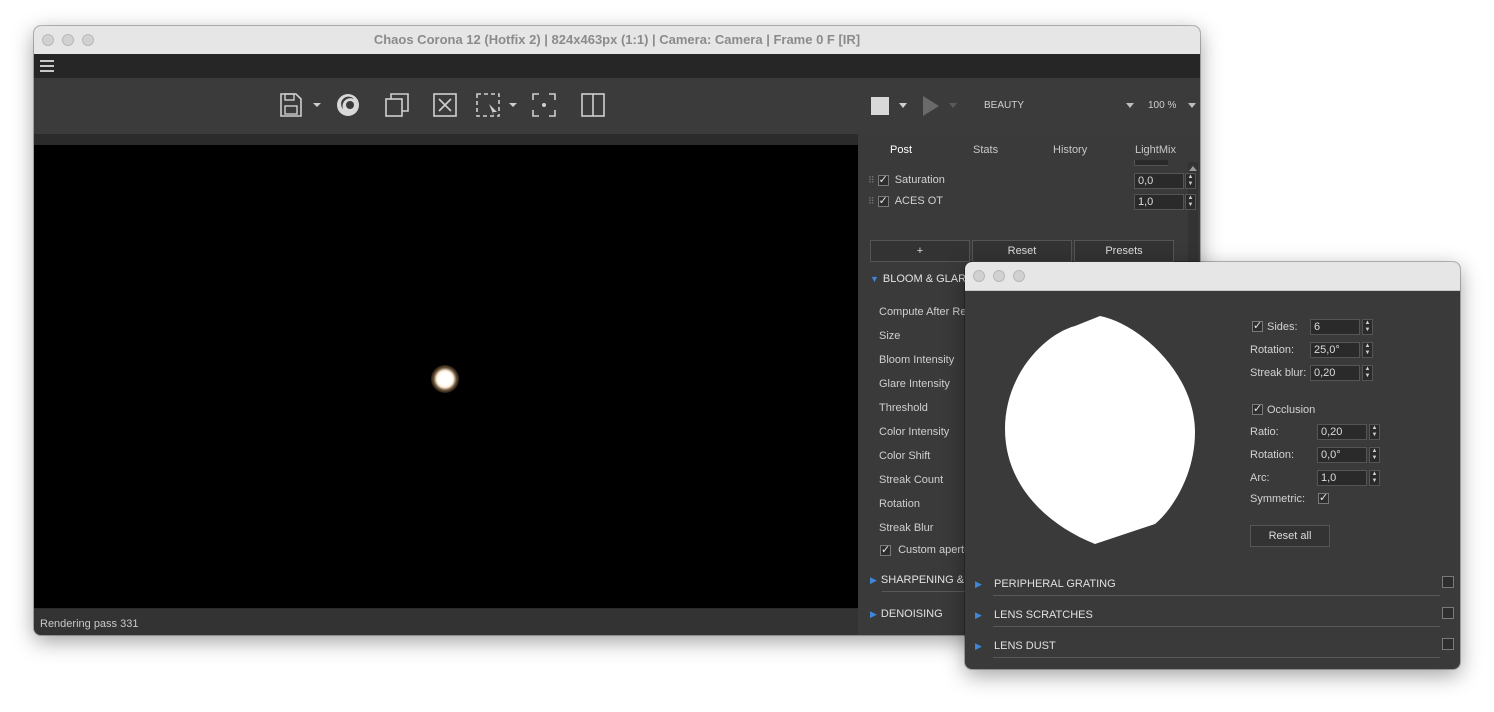 The image size is (1494, 712). Describe the element at coordinates (890, 336) in the screenshot. I see `bloom-param-size: Size` at that location.